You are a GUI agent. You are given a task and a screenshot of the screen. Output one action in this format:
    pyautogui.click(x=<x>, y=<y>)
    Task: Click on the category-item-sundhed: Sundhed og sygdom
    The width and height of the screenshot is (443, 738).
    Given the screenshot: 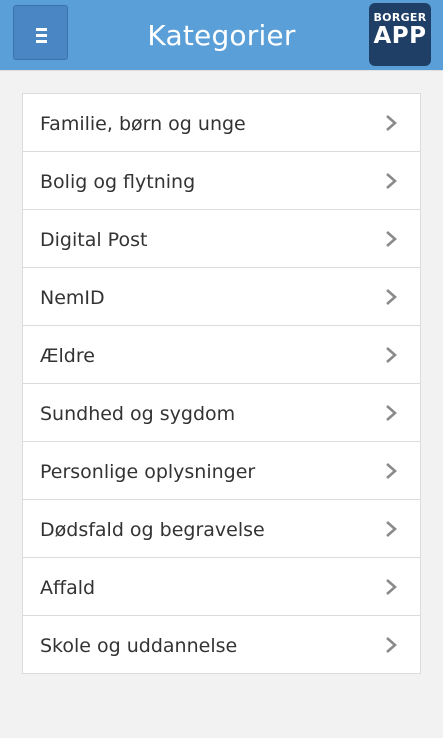 What is the action you would take?
    pyautogui.click(x=221, y=413)
    